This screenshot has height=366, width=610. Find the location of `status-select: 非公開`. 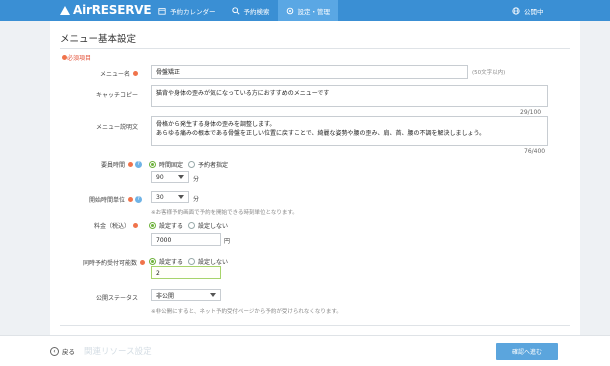

status-select: 非公開 is located at coordinates (186, 295).